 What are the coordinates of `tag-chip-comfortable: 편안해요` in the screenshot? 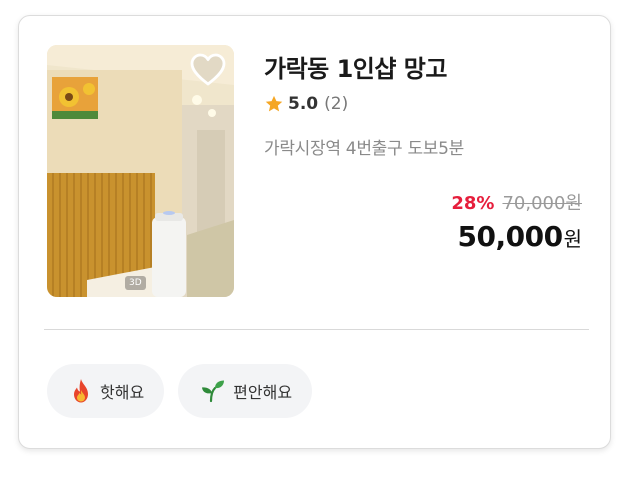 It's located at (245, 391).